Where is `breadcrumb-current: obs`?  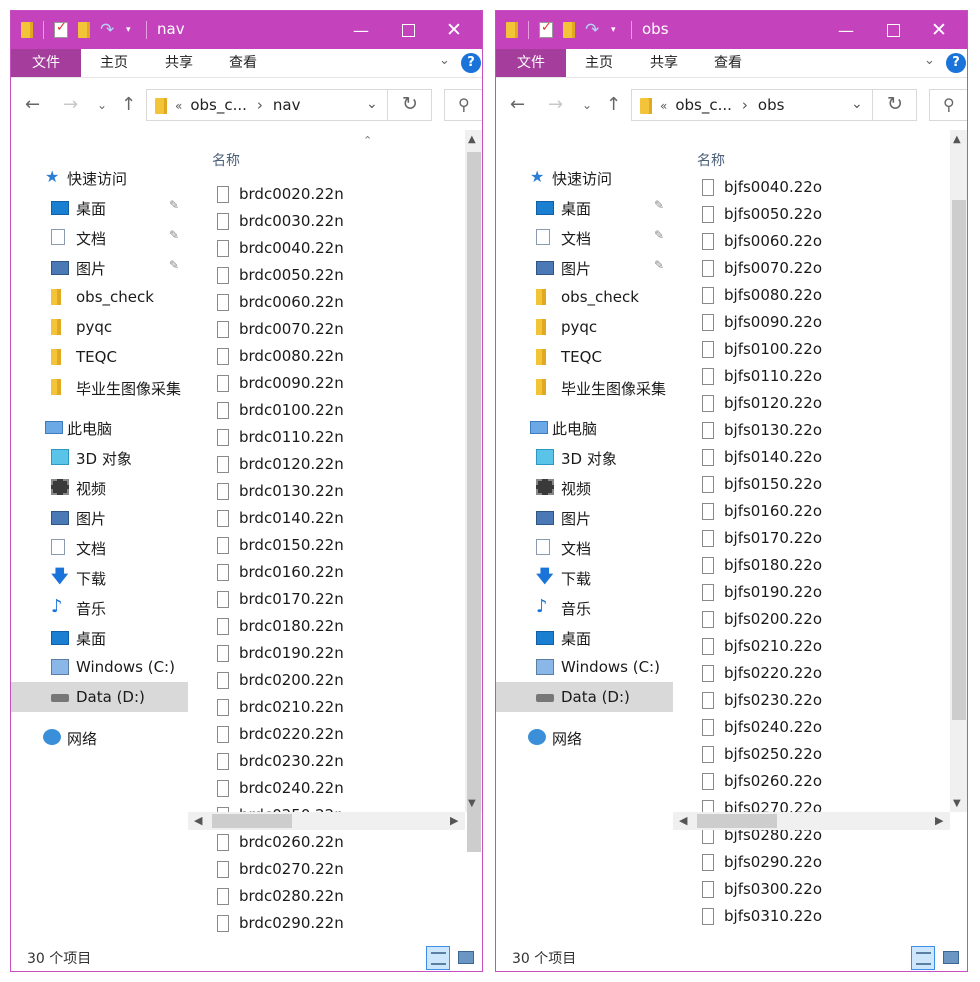
breadcrumb-current: obs is located at coordinates (771, 105).